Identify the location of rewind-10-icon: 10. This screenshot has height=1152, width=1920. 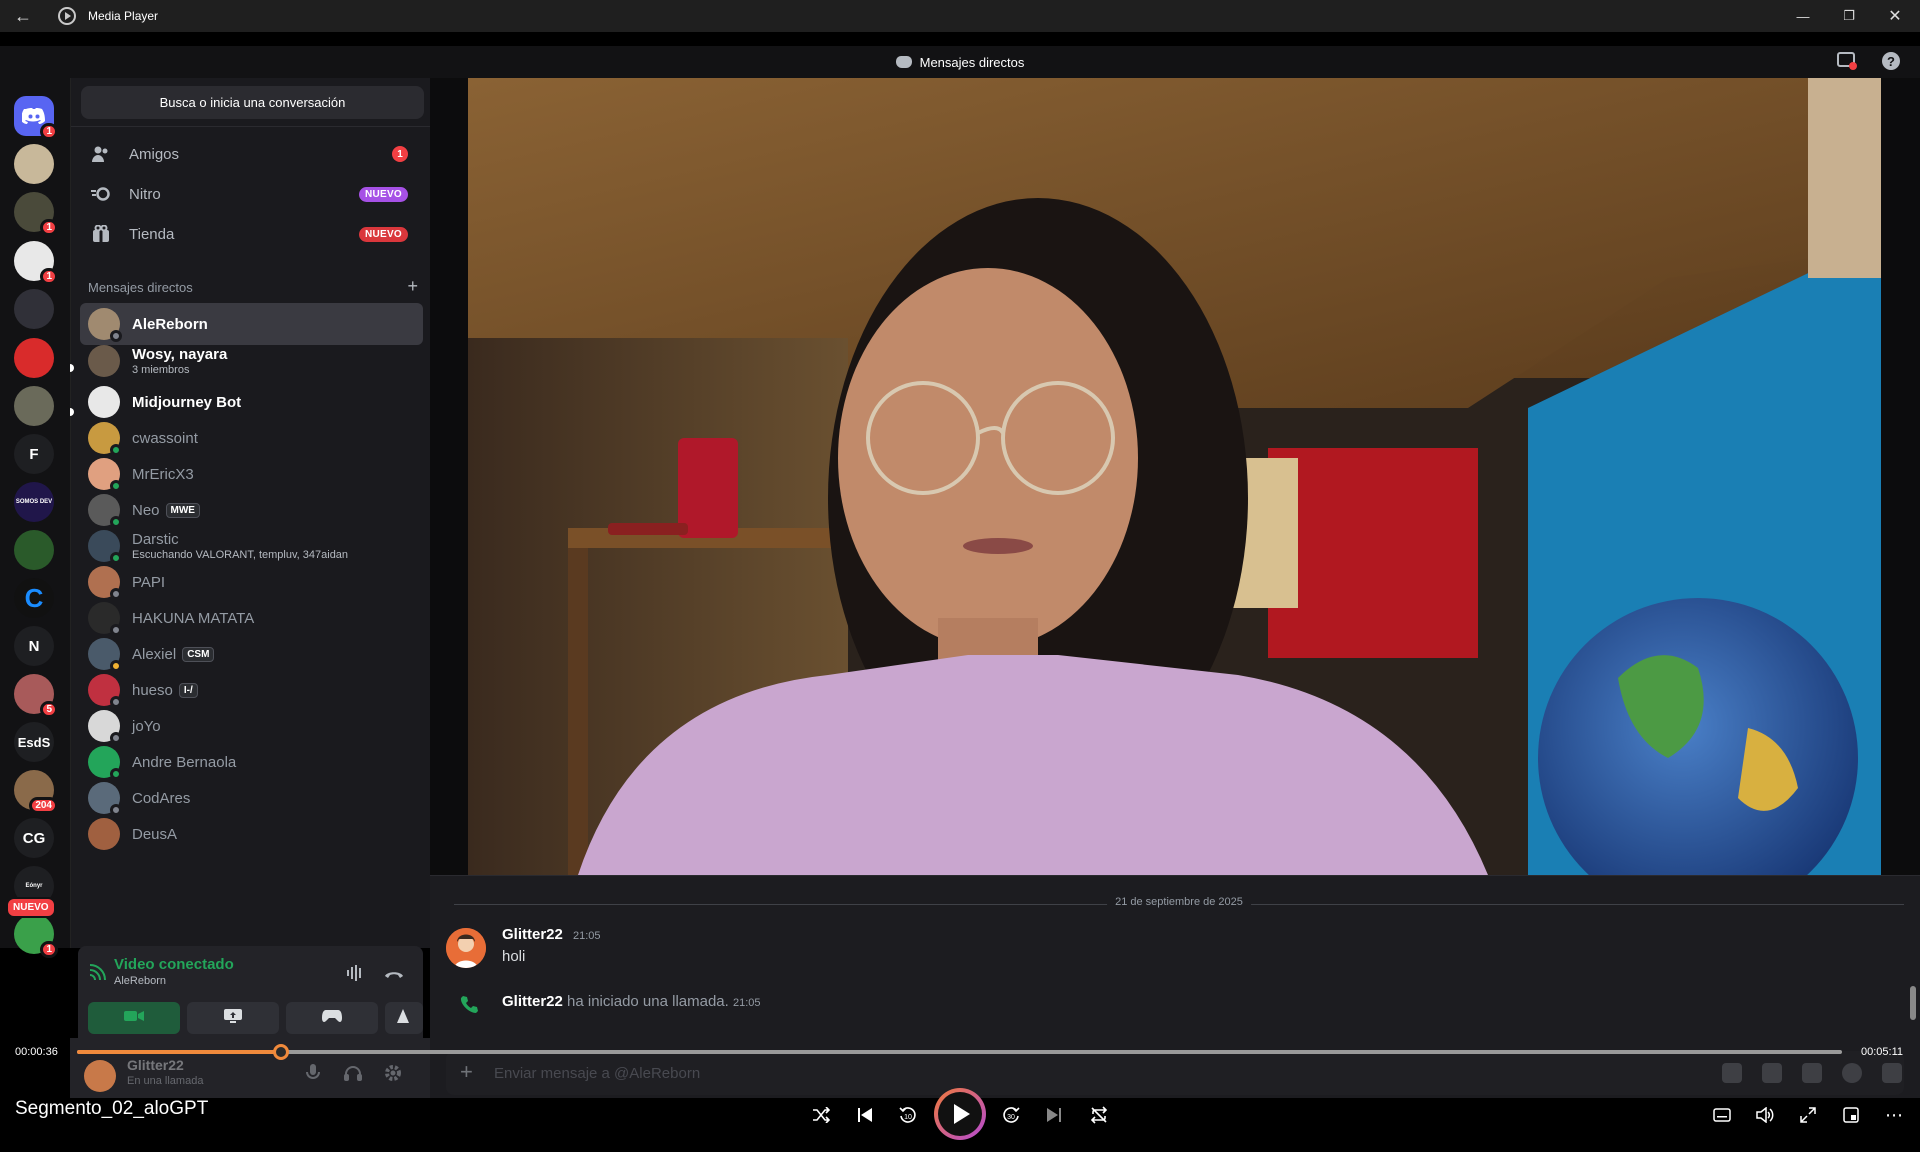
(908, 1115).